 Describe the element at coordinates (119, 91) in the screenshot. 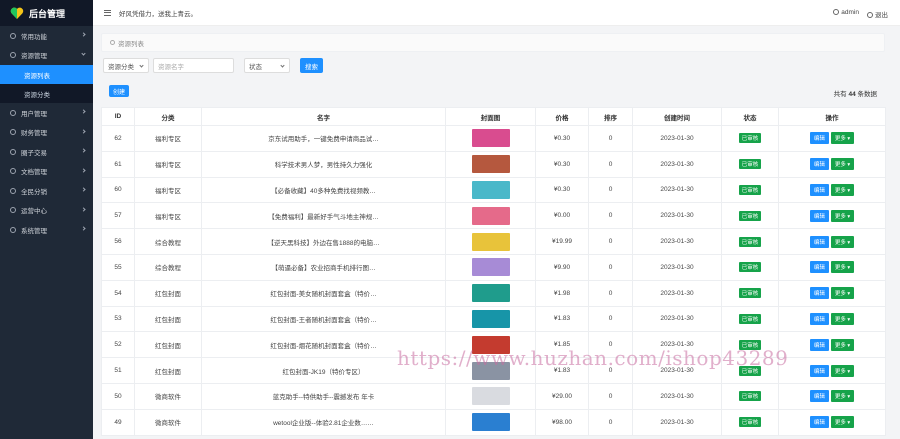

I see `create-button: 创建` at that location.